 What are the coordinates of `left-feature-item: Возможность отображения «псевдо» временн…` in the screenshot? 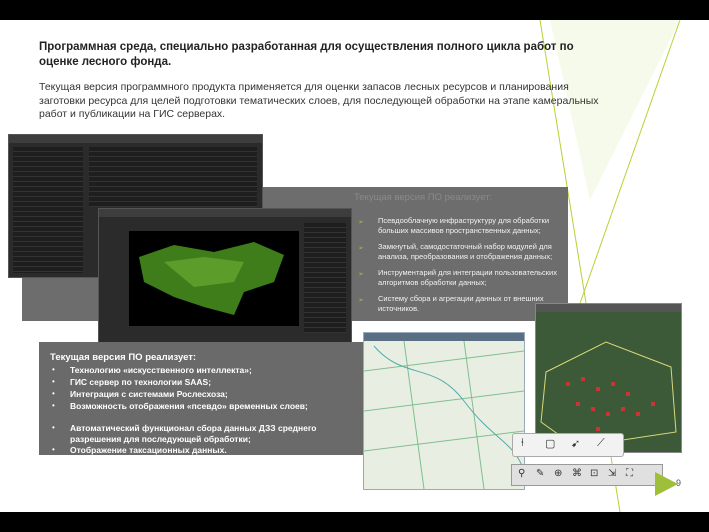 It's located at (189, 406).